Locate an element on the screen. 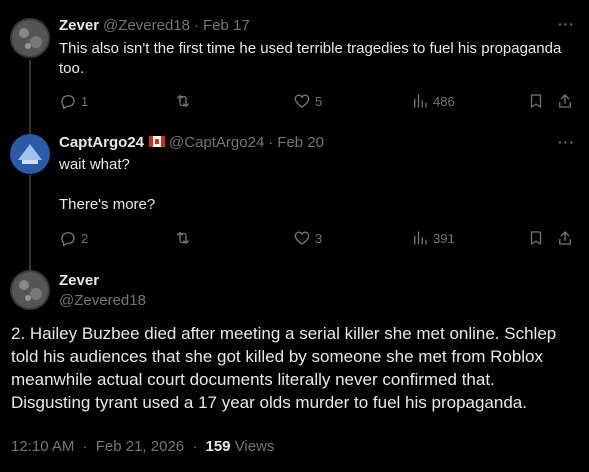 This screenshot has width=589, height=472. like-button: 3 is located at coordinates (307, 238).